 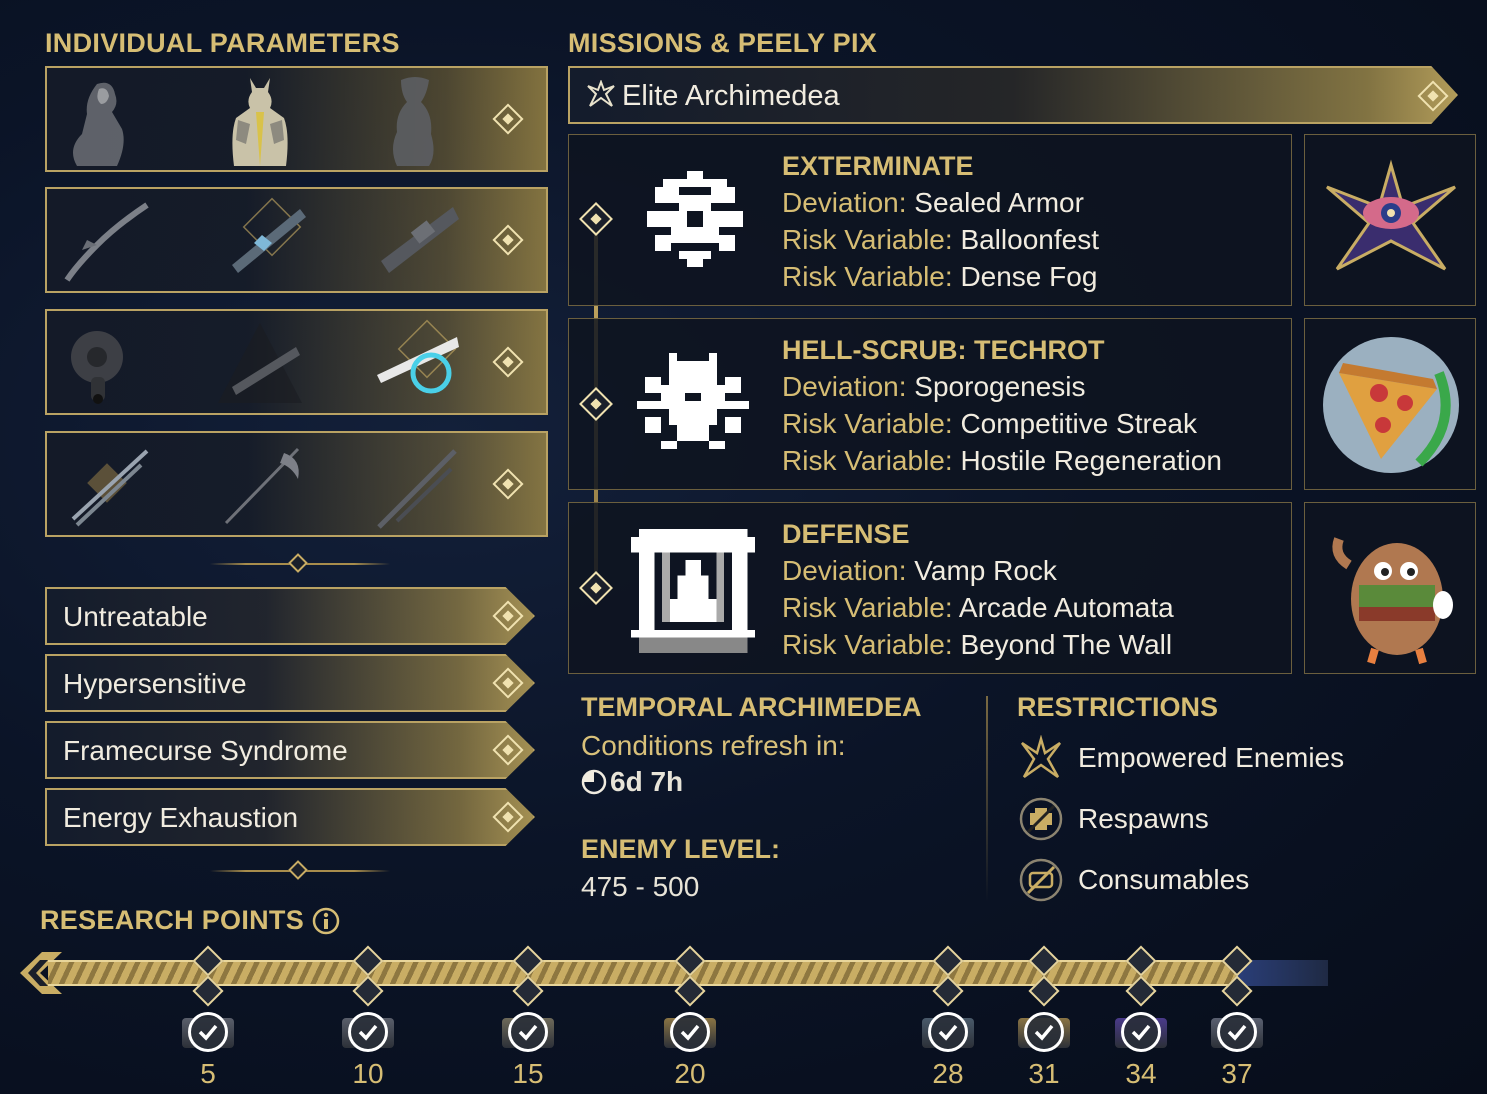 I want to click on techrot-pixel-icon, so click(x=693, y=401).